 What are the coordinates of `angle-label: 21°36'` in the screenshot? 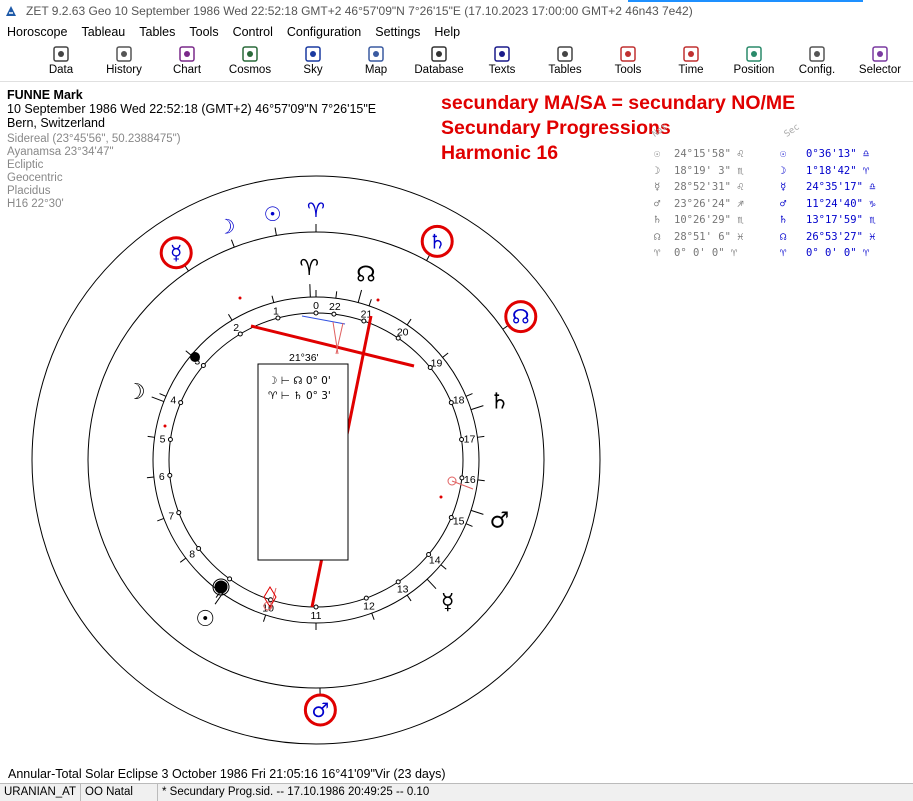 It's located at (304, 358).